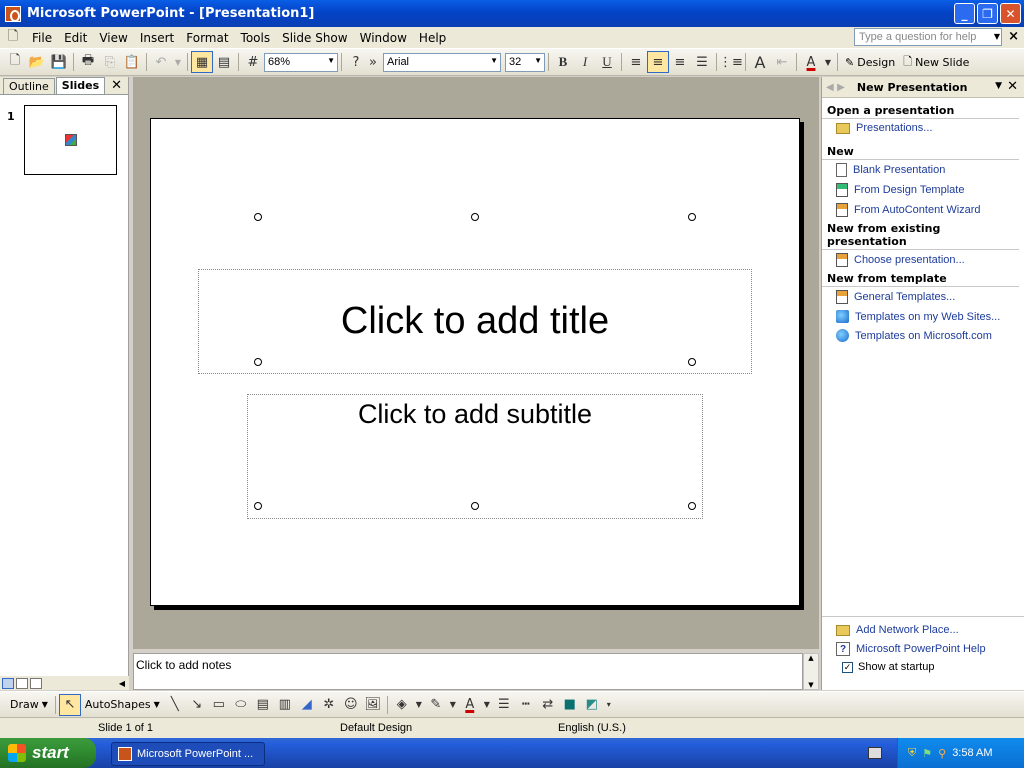  What do you see at coordinates (419, 705) in the screenshot?
I see `fill-color-dropdown-icon: ▼` at bounding box center [419, 705].